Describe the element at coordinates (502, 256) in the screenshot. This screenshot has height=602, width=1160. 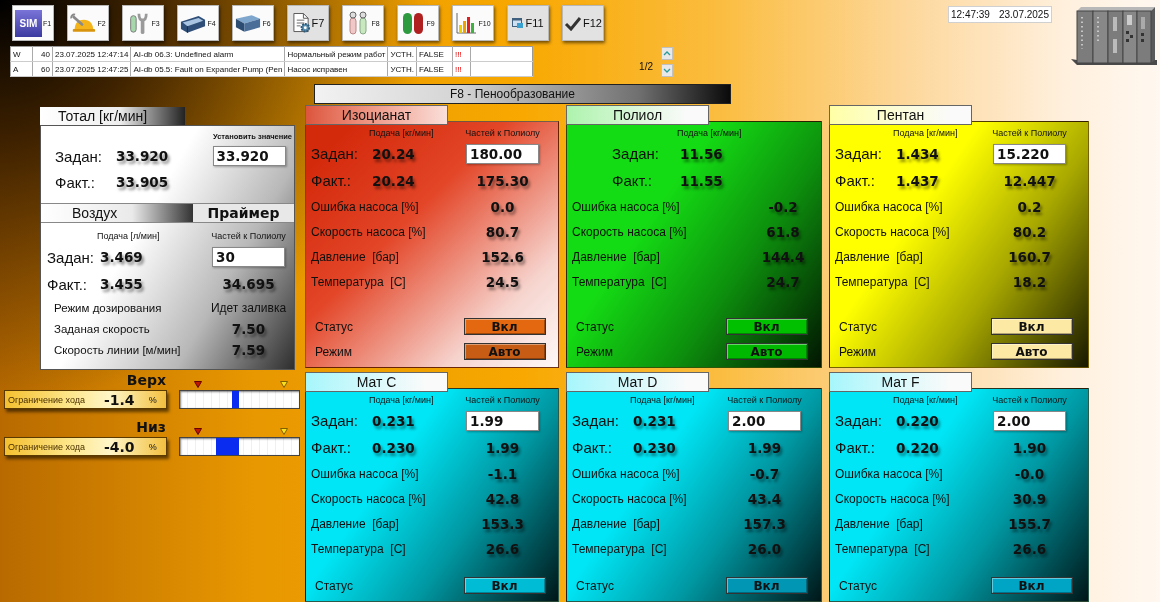
I see `value-text: 152.6` at that location.